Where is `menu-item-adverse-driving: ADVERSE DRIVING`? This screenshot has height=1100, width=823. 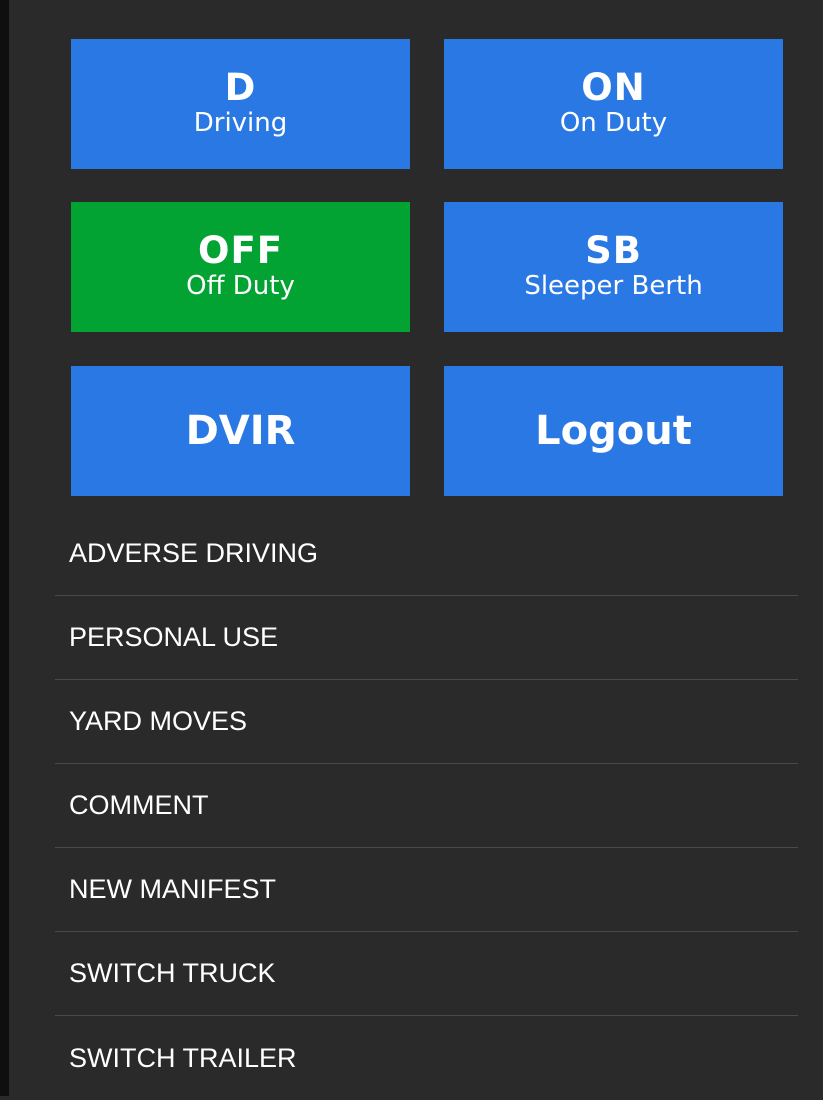 menu-item-adverse-driving: ADVERSE DRIVING is located at coordinates (426, 554).